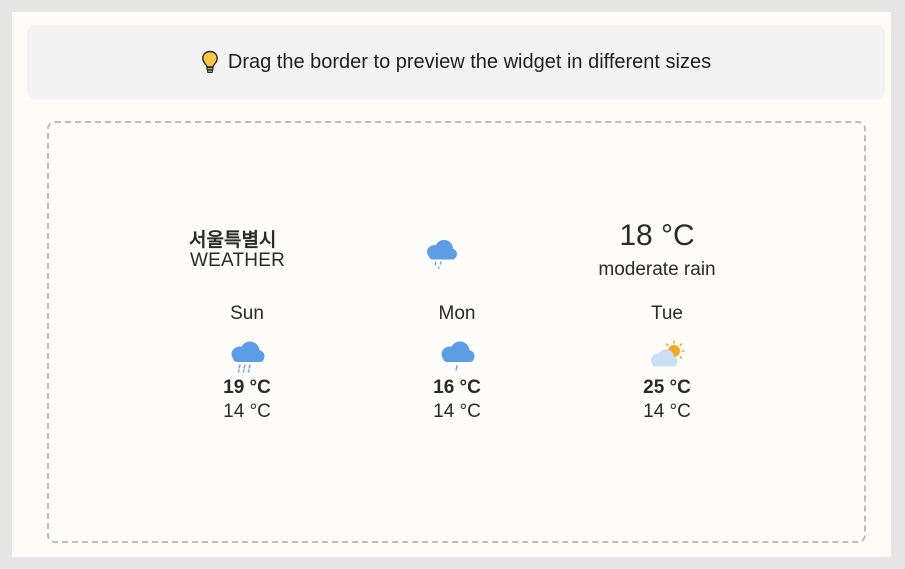 This screenshot has height=569, width=905. I want to click on forecast-day-name: Tue, so click(667, 313).